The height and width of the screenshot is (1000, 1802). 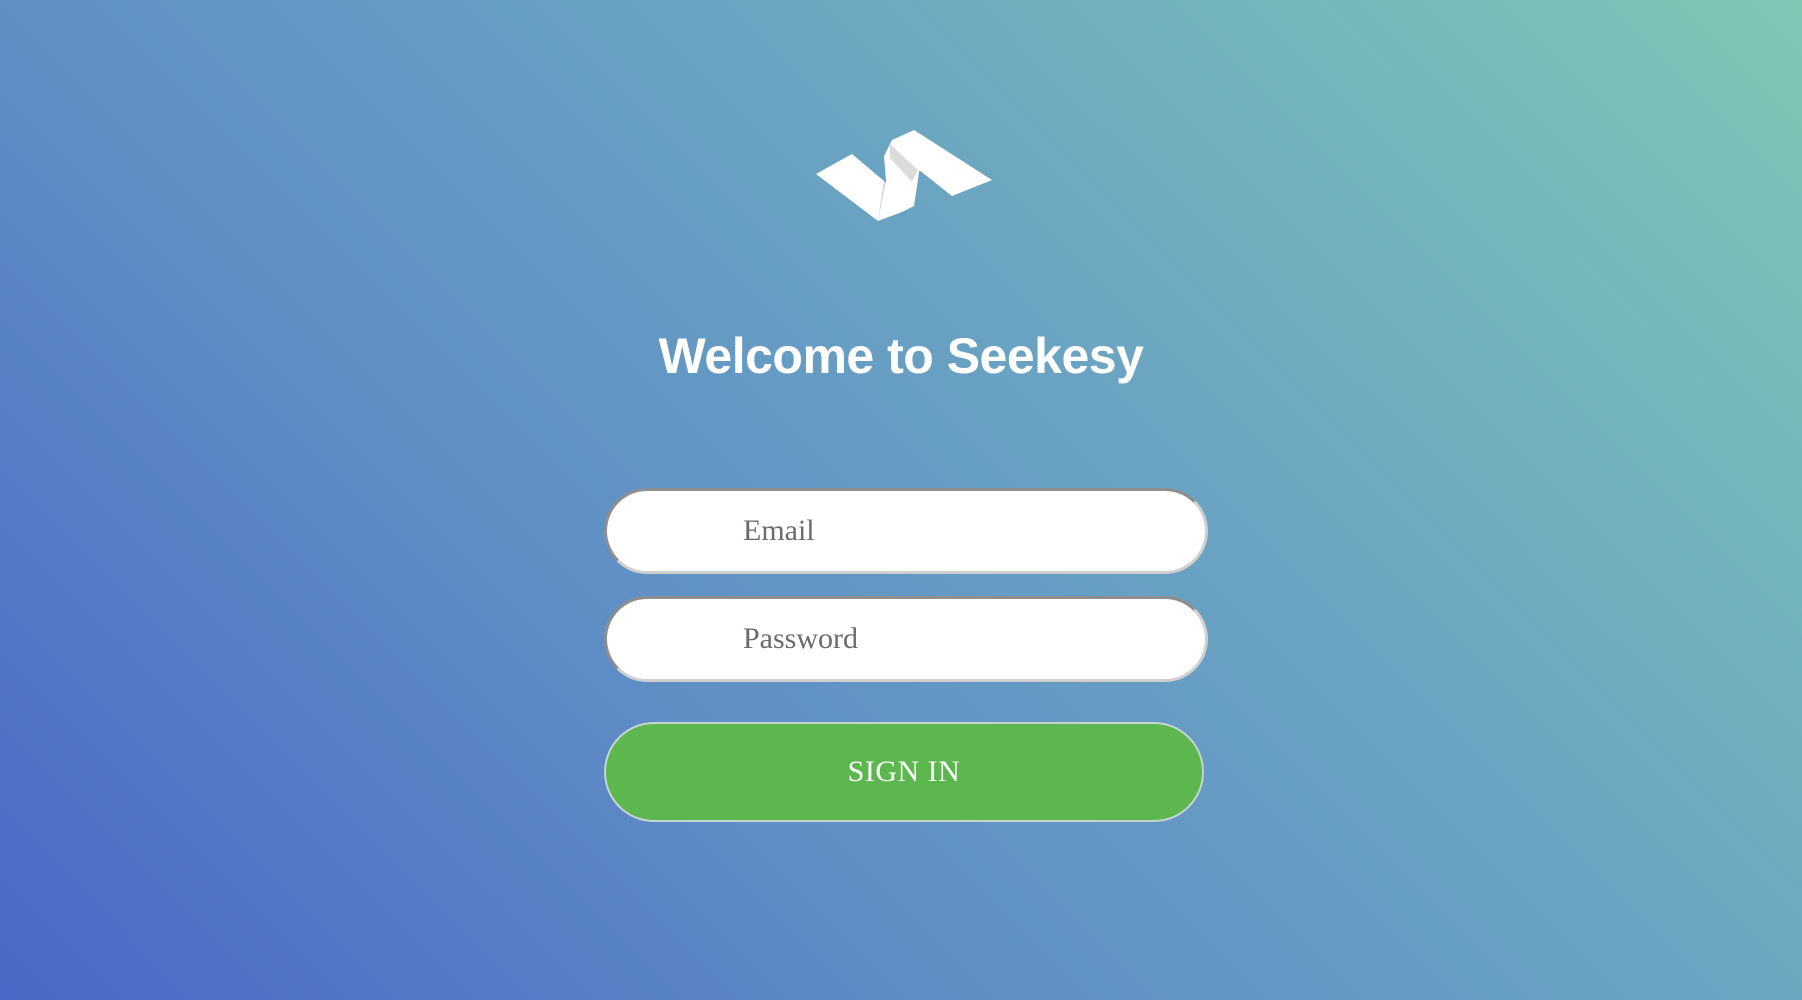 I want to click on page-title: Welcome to Seekesy, so click(x=901, y=356).